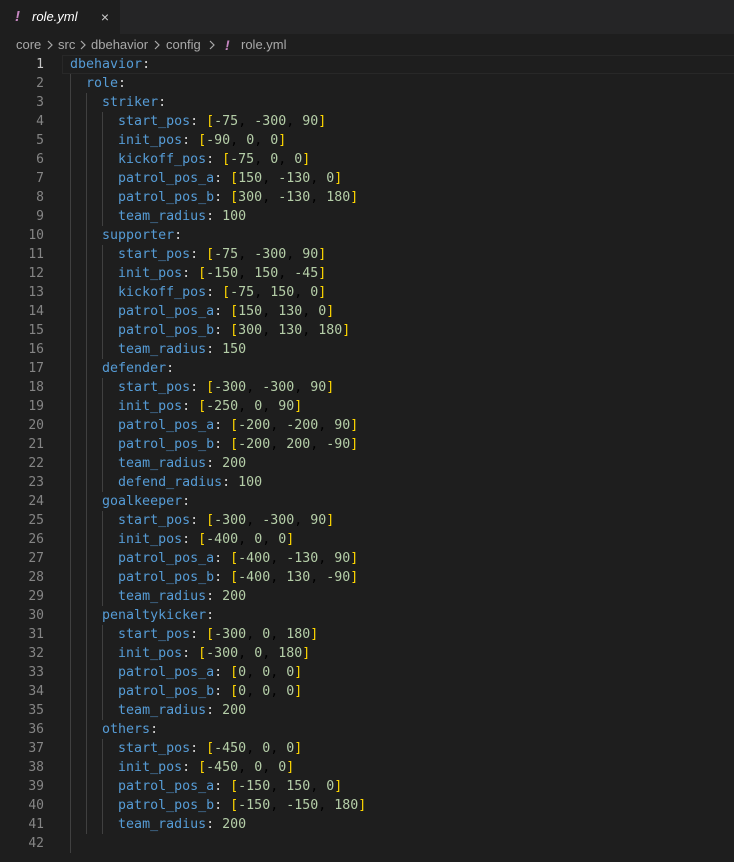  Describe the element at coordinates (367, 197) in the screenshot. I see `code-line: 8 patrol_pos_b: [300, -130, 180]` at that location.